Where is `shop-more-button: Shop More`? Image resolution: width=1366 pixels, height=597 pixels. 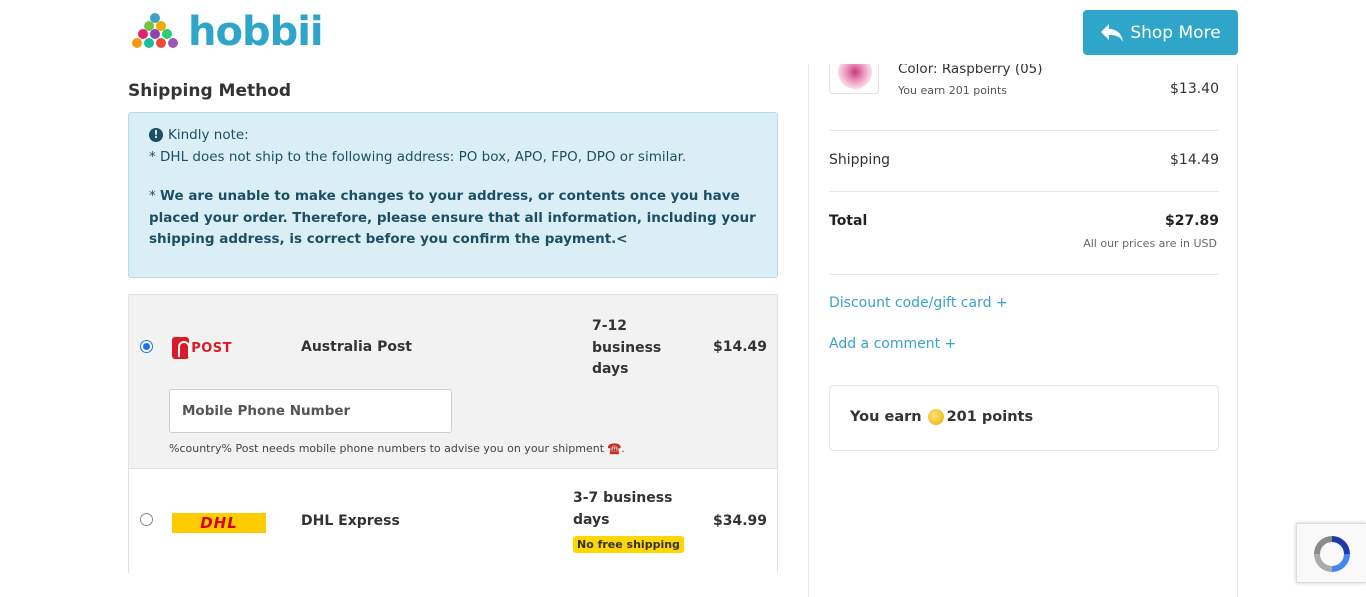 shop-more-button: Shop More is located at coordinates (1160, 32).